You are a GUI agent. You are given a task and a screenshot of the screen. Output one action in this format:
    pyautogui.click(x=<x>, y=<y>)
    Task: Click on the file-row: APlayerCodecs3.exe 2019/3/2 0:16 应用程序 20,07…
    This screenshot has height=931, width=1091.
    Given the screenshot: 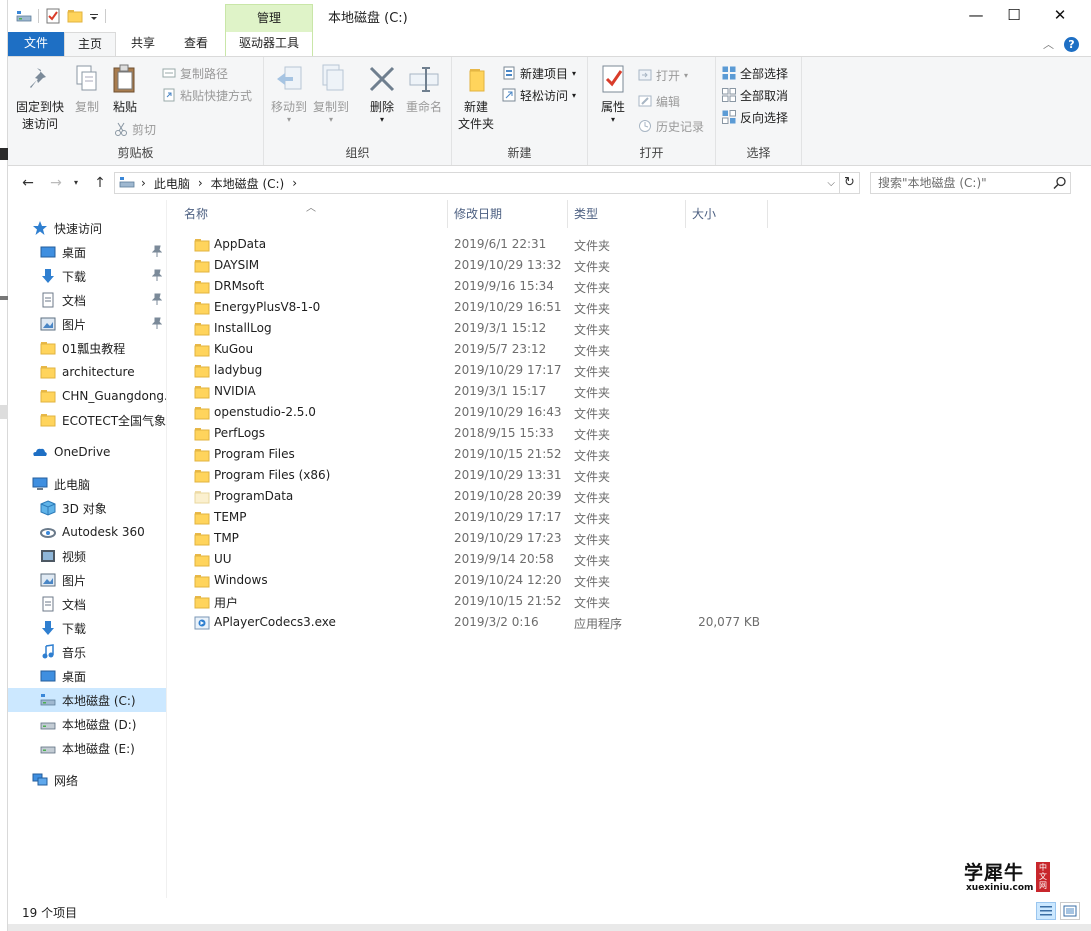 What is the action you would take?
    pyautogui.click(x=504, y=622)
    